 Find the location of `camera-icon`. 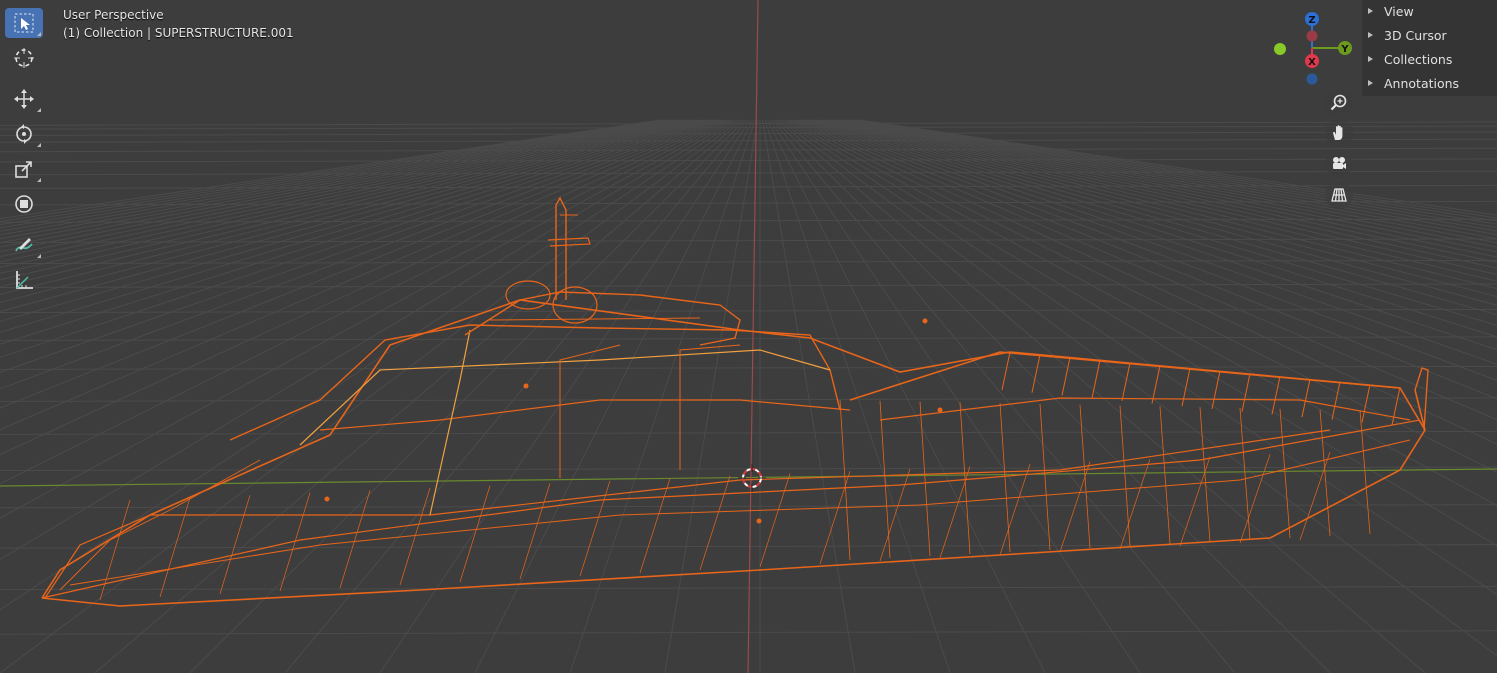

camera-icon is located at coordinates (1339, 163).